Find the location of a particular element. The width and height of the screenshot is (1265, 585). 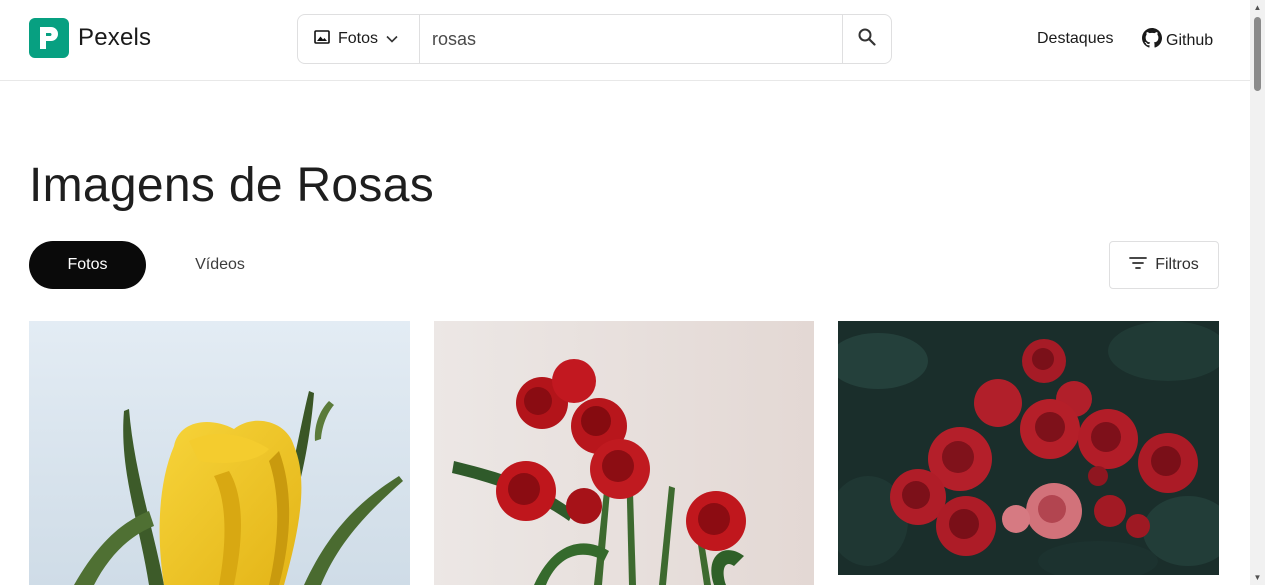

photo-card-yellow-rose is located at coordinates (219, 453).